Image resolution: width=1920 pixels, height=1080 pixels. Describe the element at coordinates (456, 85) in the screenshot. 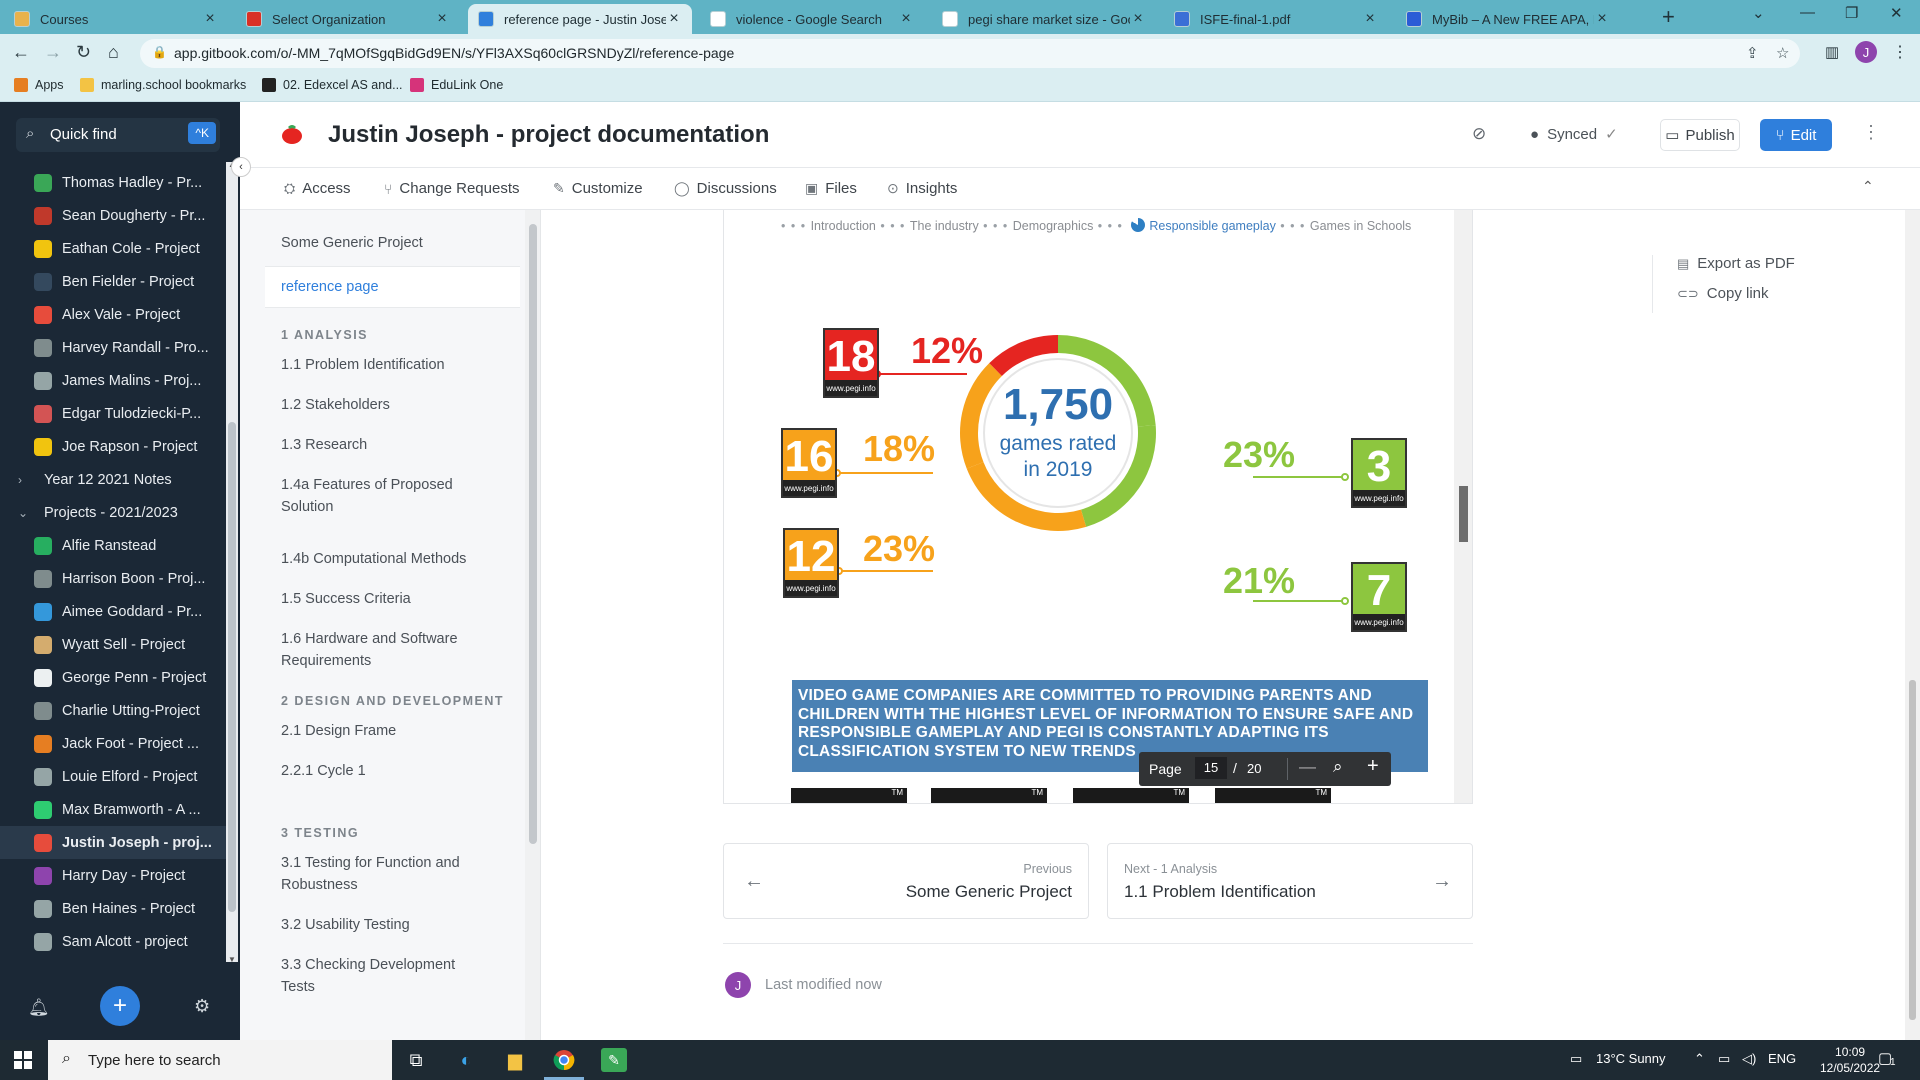

I see `bookmark-item: EduLink One` at that location.